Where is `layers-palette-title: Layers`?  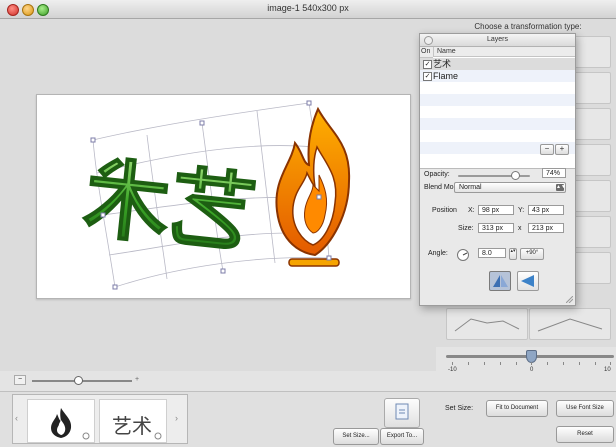 layers-palette-title: Layers is located at coordinates (497, 39).